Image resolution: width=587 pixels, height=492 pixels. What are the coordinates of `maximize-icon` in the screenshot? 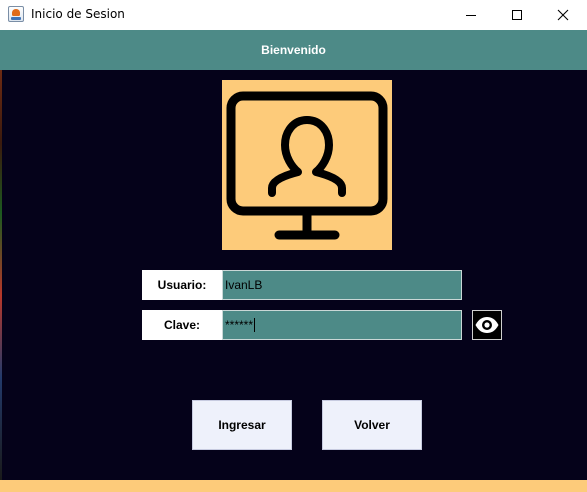 It's located at (517, 15).